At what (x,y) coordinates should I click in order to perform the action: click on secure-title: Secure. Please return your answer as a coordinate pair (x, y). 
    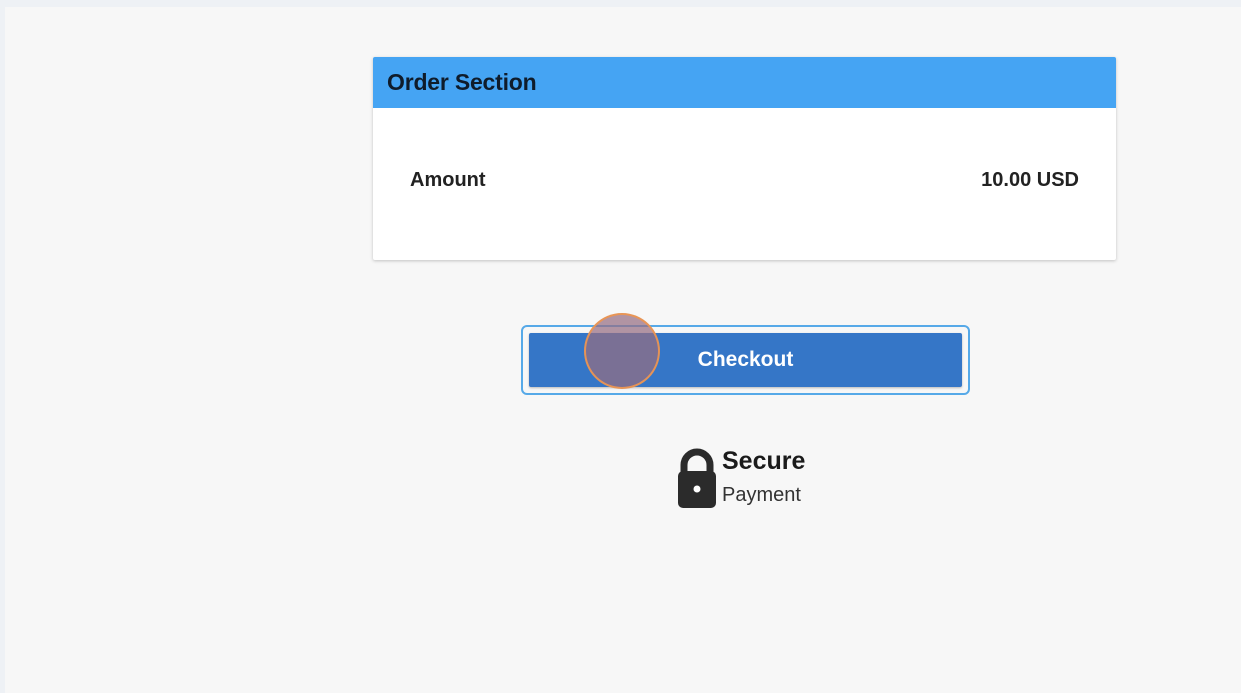
    Looking at the image, I should click on (764, 461).